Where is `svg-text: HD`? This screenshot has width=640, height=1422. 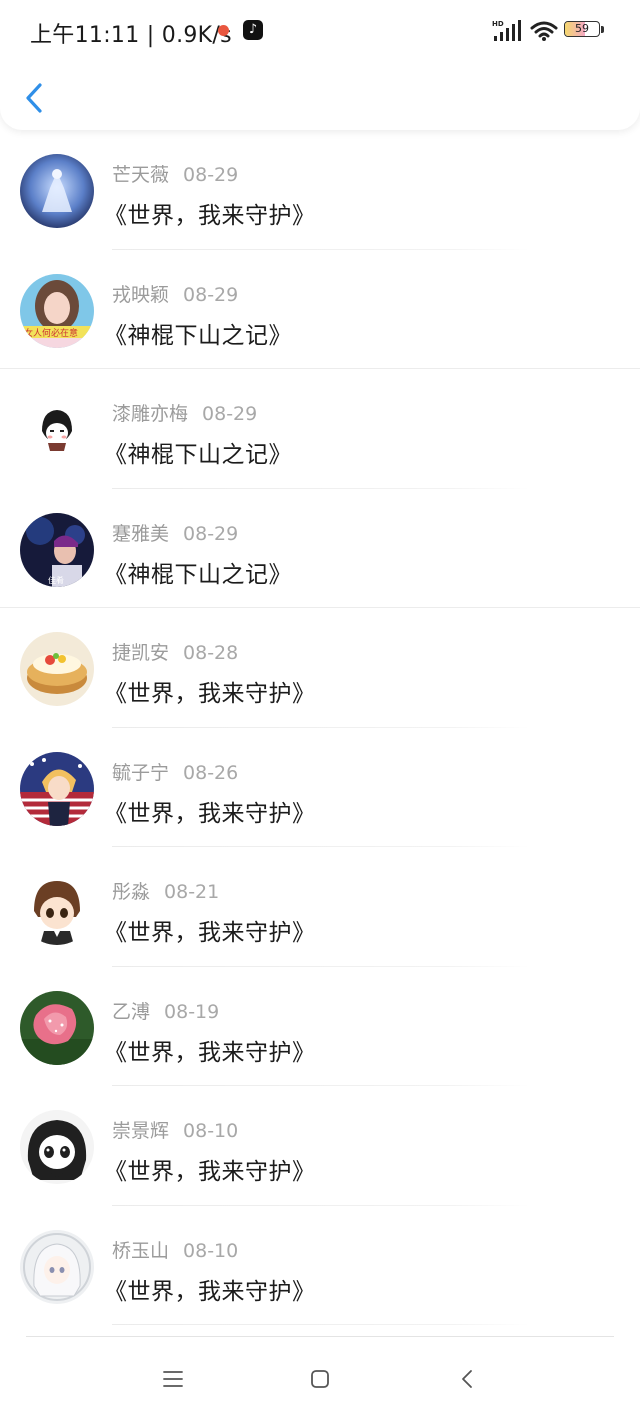
svg-text: HD is located at coordinates (498, 24).